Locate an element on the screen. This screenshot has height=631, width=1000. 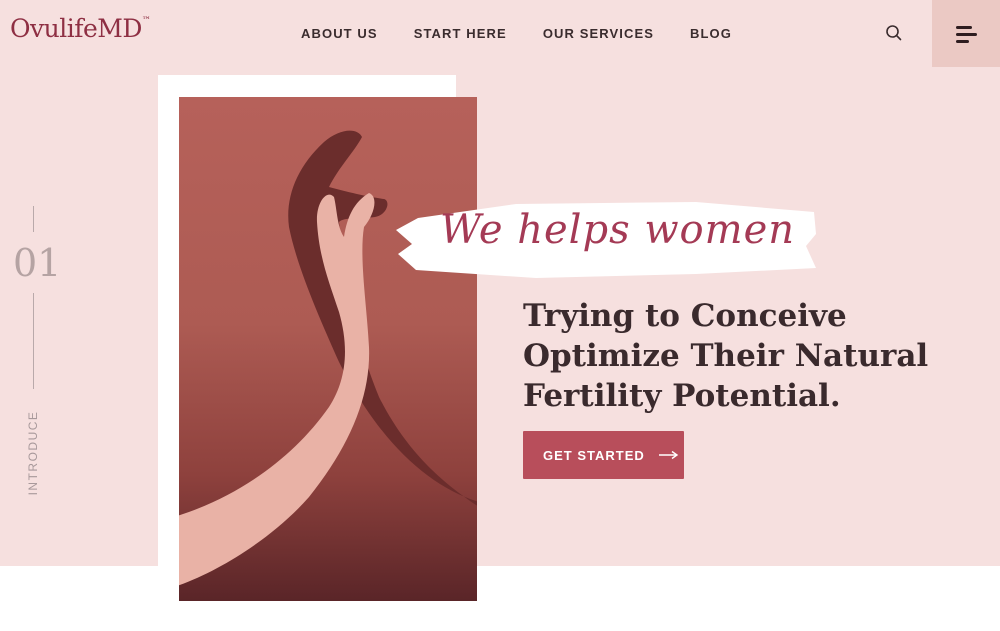
headline-line-2: Optimize Their Natural is located at coordinates (726, 356).